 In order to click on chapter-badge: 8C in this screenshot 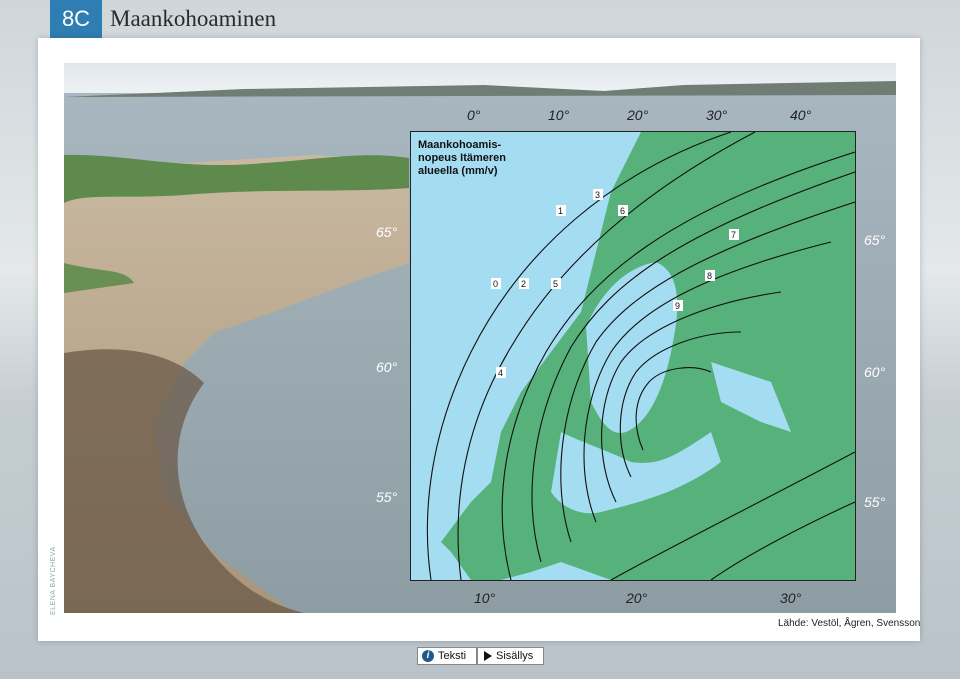, I will do `click(76, 19)`.